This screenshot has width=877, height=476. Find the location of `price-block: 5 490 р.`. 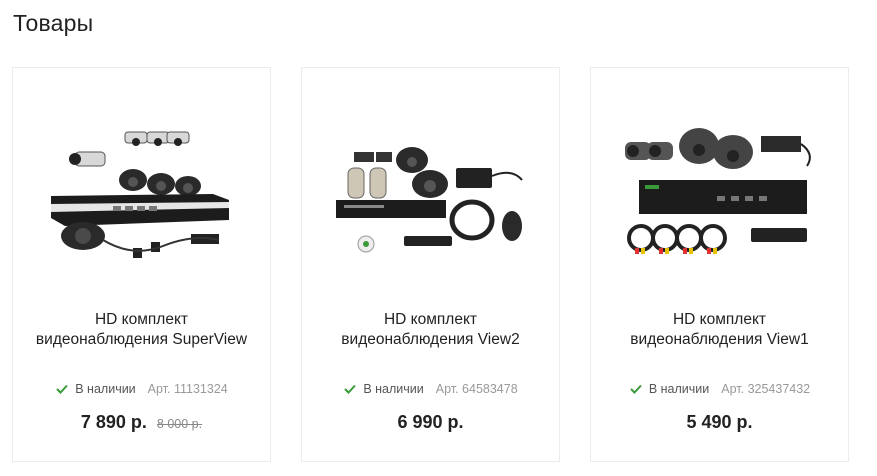

price-block: 5 490 р. is located at coordinates (719, 422).